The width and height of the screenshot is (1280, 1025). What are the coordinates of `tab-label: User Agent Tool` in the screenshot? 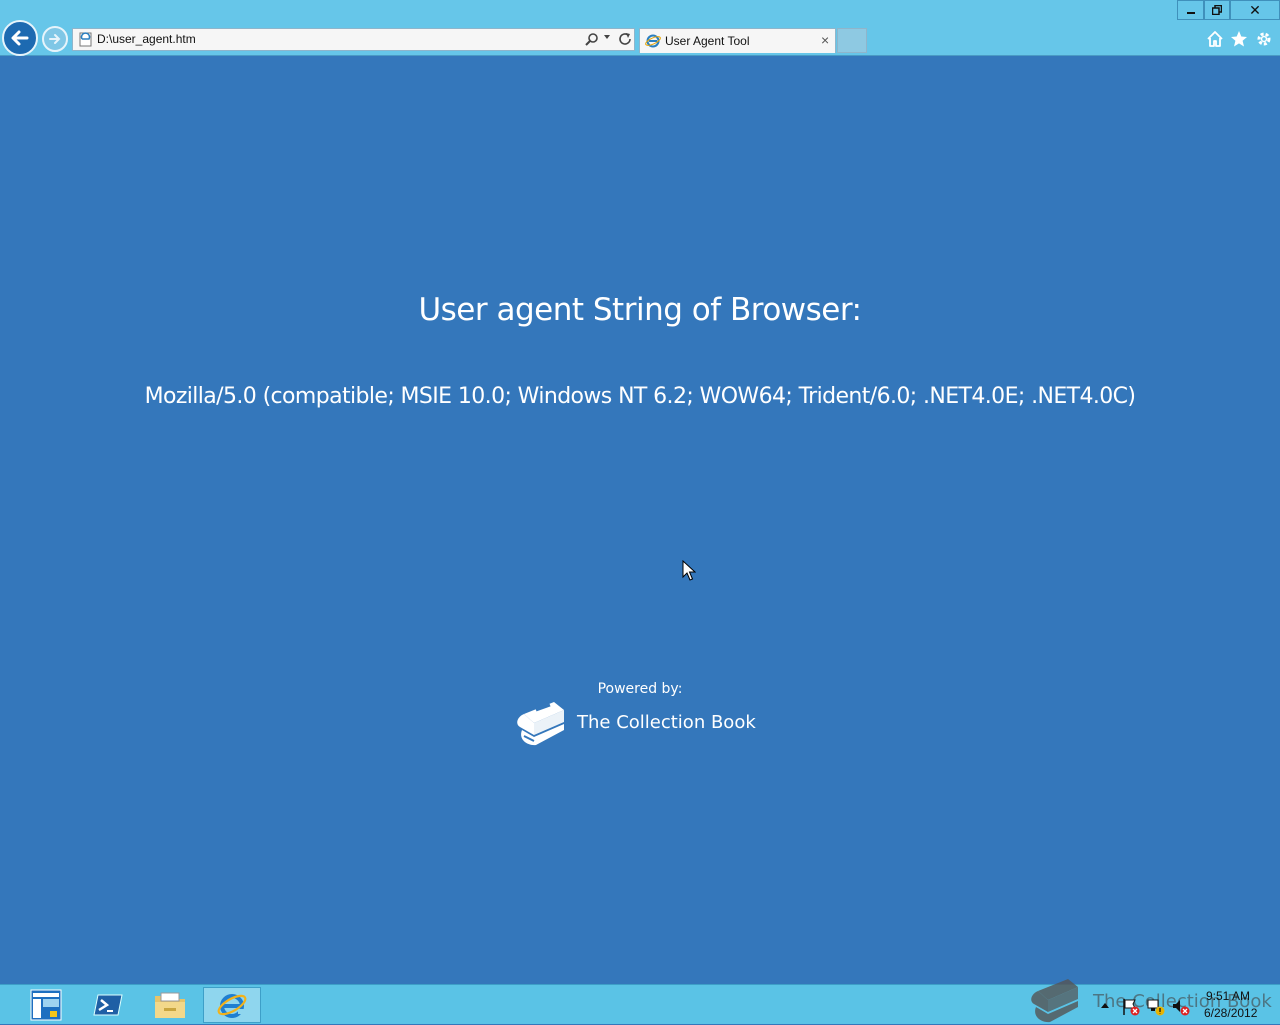 It's located at (707, 41).